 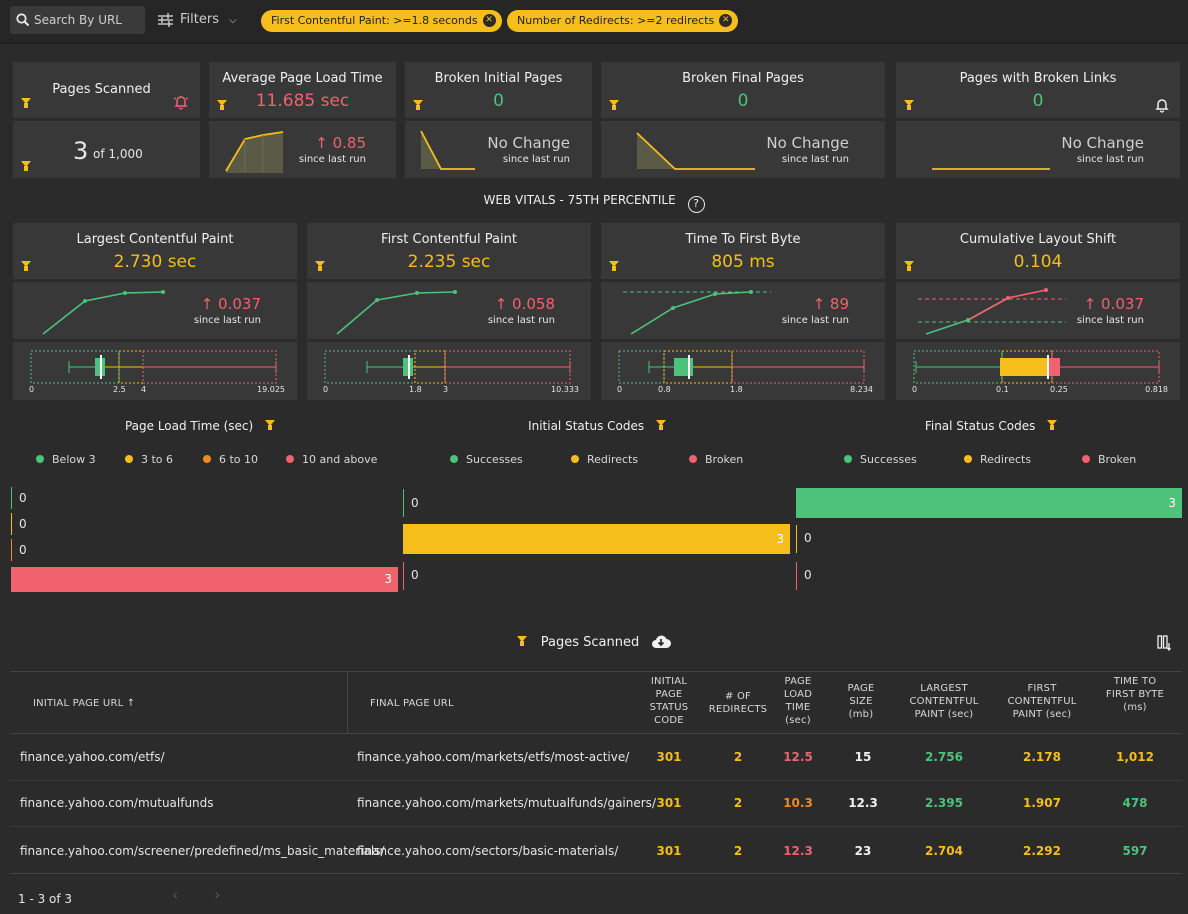 I want to click on header-label: FINAL PAGE URL, so click(x=412, y=703).